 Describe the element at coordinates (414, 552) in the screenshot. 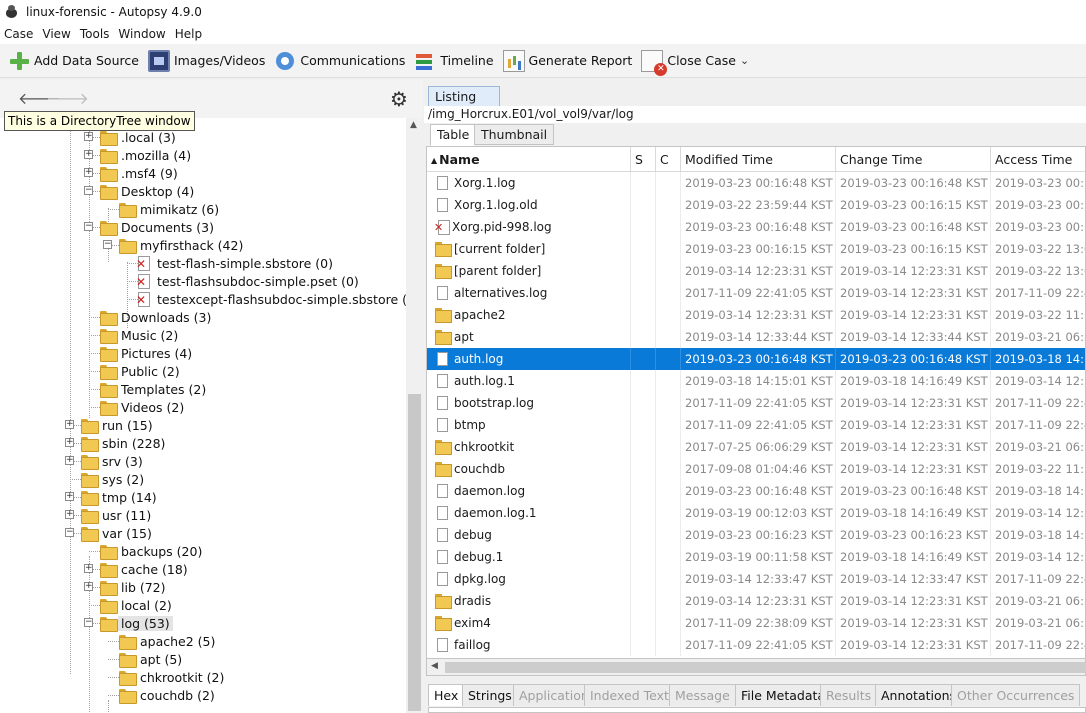

I see `tree-scrollbar-thumb` at that location.